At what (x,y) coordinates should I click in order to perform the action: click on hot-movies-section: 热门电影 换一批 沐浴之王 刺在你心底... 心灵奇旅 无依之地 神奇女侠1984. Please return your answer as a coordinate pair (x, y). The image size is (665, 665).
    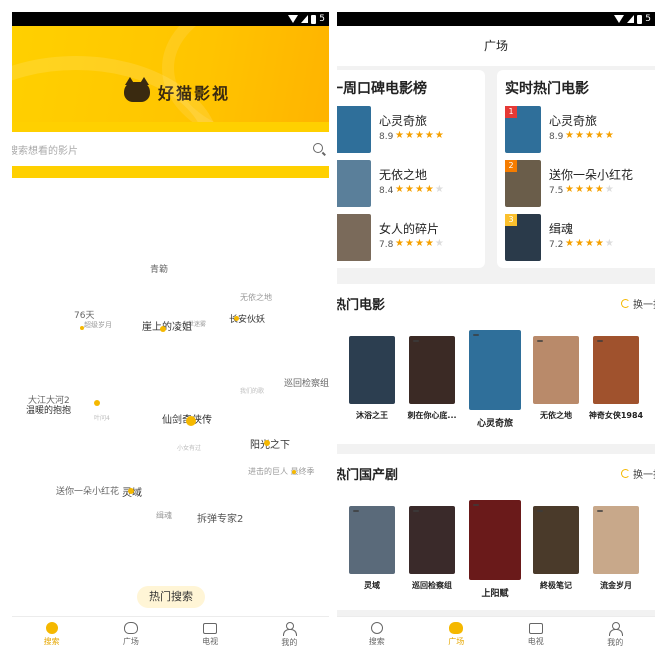
    Looking at the image, I should click on (496, 364).